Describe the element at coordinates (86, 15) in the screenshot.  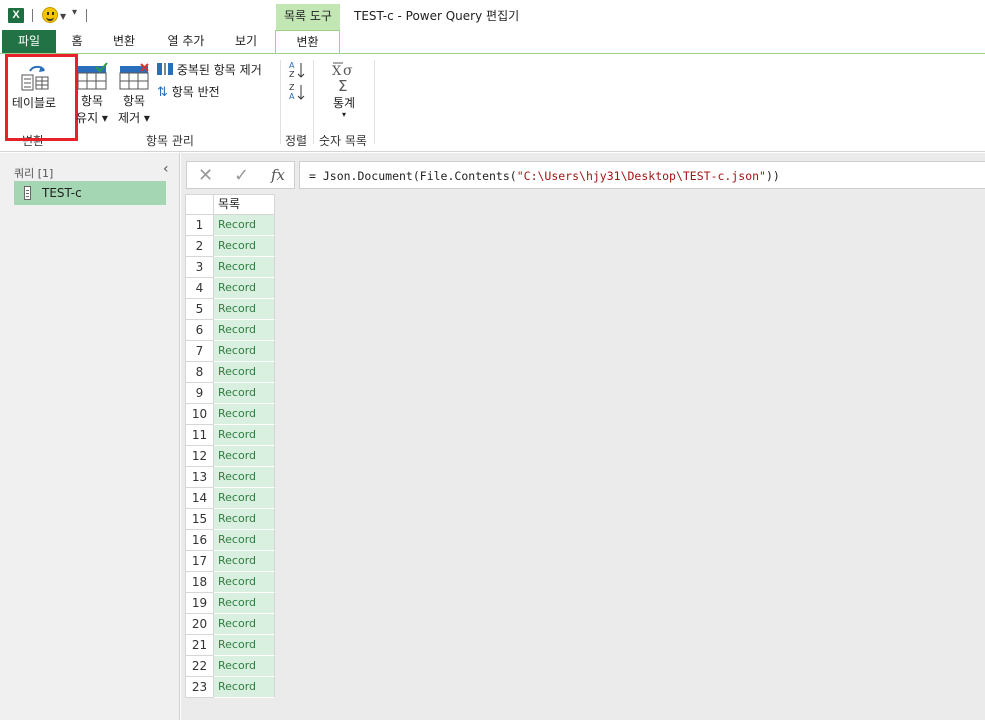
I see `divider` at that location.